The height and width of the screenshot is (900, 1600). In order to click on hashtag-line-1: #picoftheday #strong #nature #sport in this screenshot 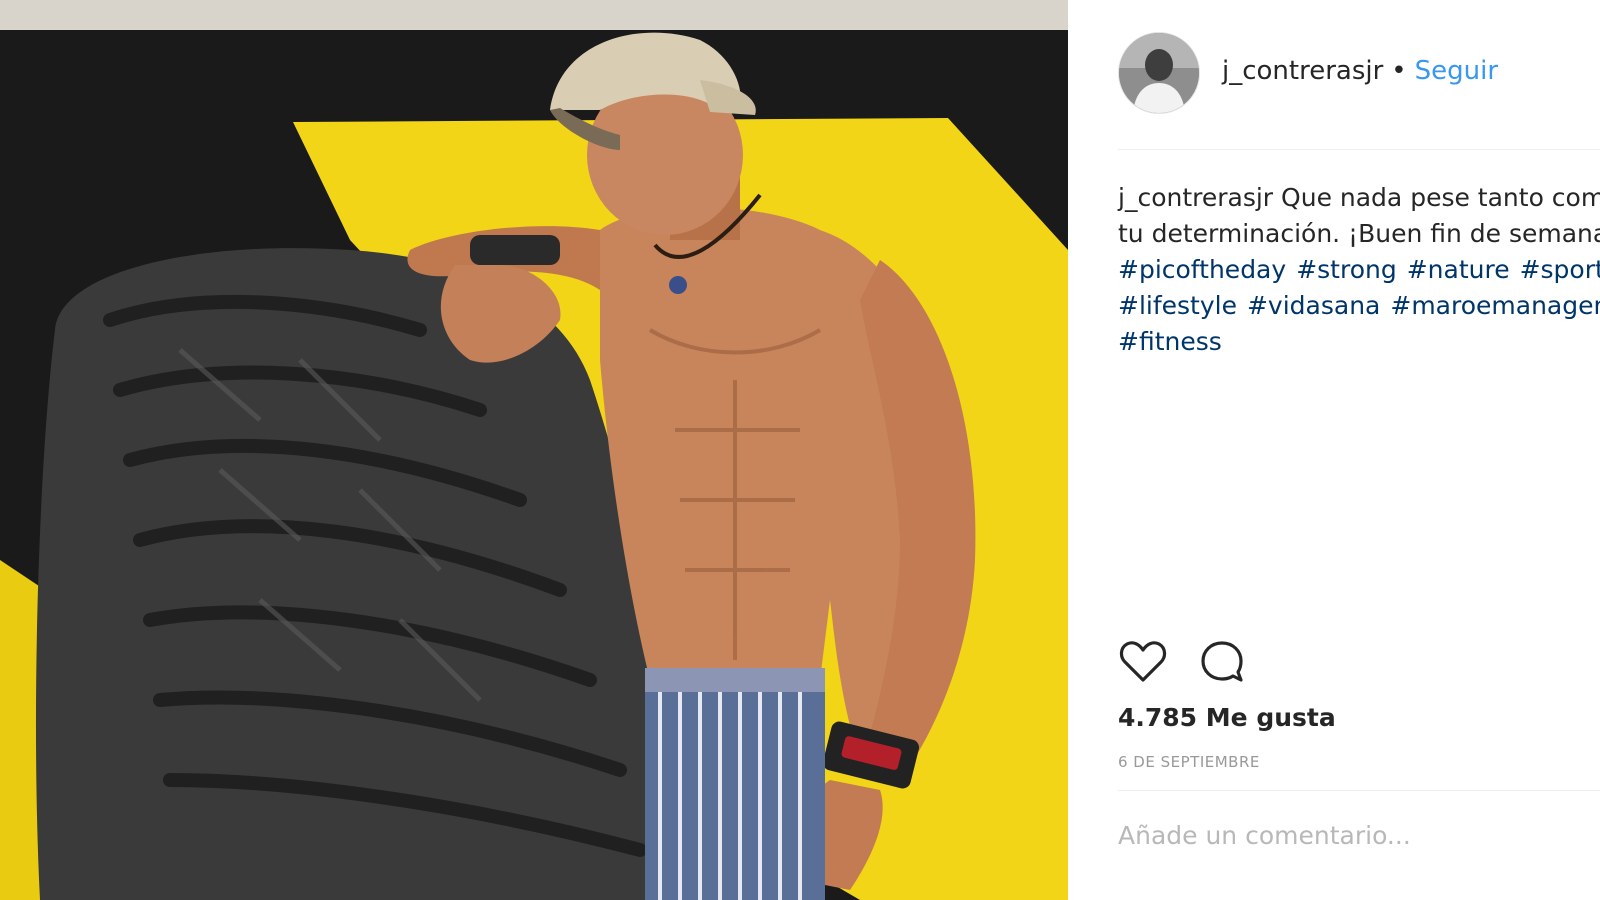, I will do `click(1359, 270)`.